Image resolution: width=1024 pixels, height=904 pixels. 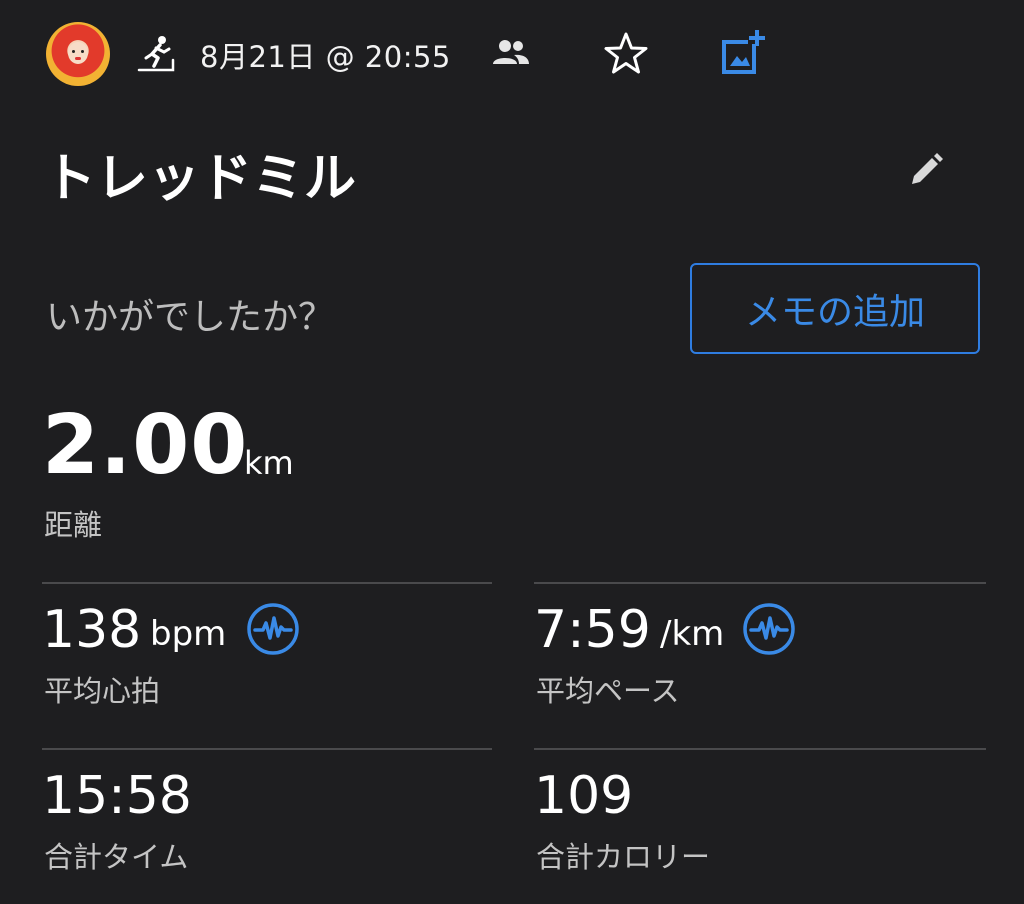 I want to click on add-photo-icon, so click(x=743, y=53).